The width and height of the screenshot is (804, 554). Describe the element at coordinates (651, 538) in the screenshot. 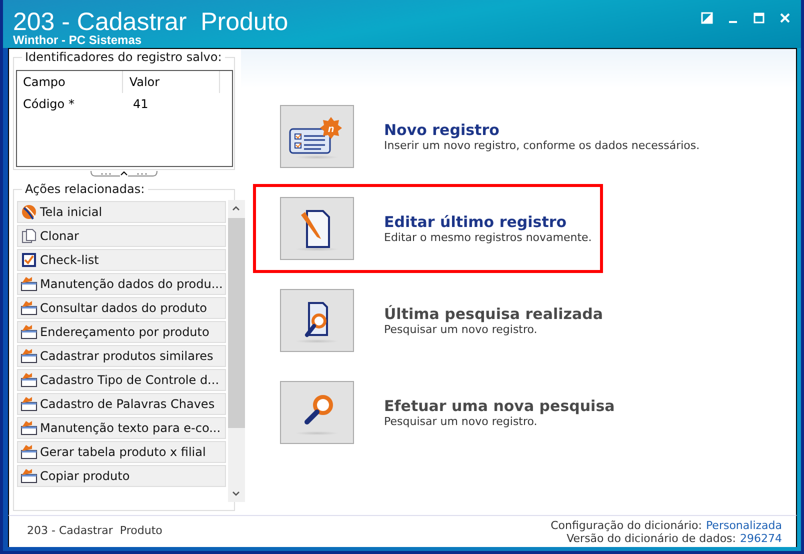

I see `status-label: Versão do dicionário de dados:` at that location.